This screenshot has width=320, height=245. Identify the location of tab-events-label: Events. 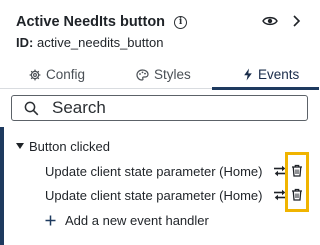
(279, 74).